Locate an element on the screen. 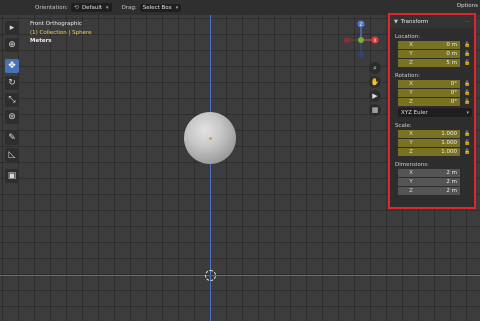 This screenshot has height=321, width=480. dimensions-x-field: X 2 m is located at coordinates (429, 173).